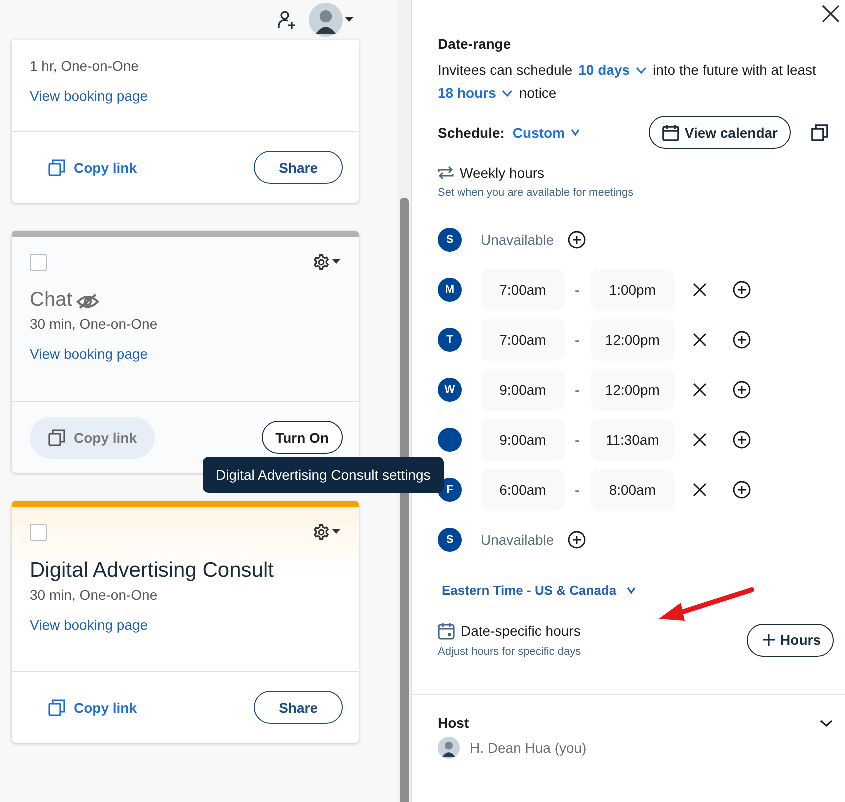 The image size is (845, 802). I want to click on time-field: 8:00am, so click(632, 490).